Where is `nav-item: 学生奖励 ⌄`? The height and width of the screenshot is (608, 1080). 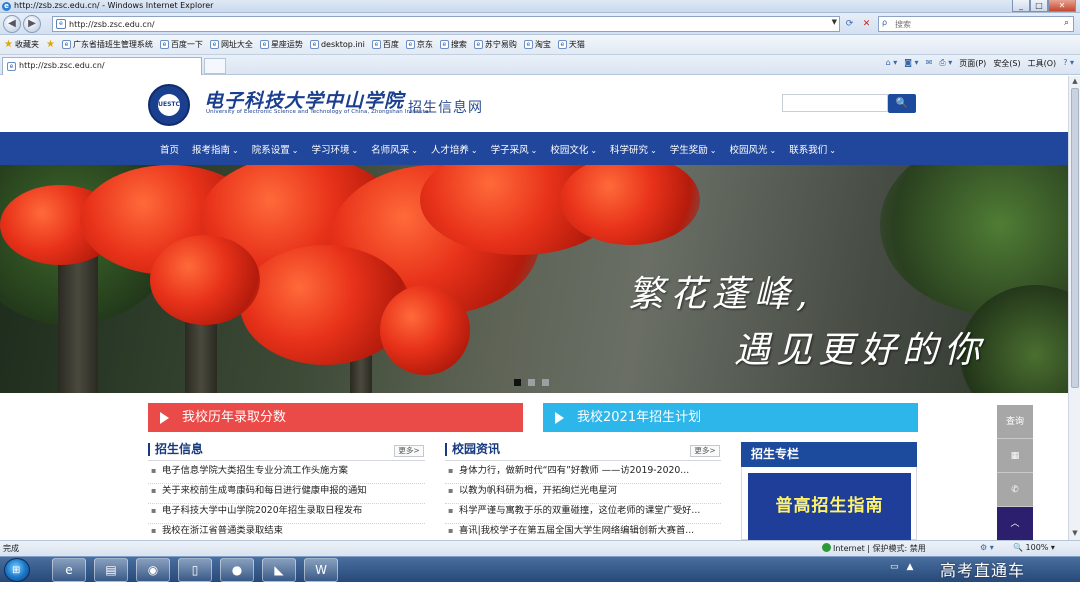 nav-item: 学生奖励 ⌄ is located at coordinates (693, 149).